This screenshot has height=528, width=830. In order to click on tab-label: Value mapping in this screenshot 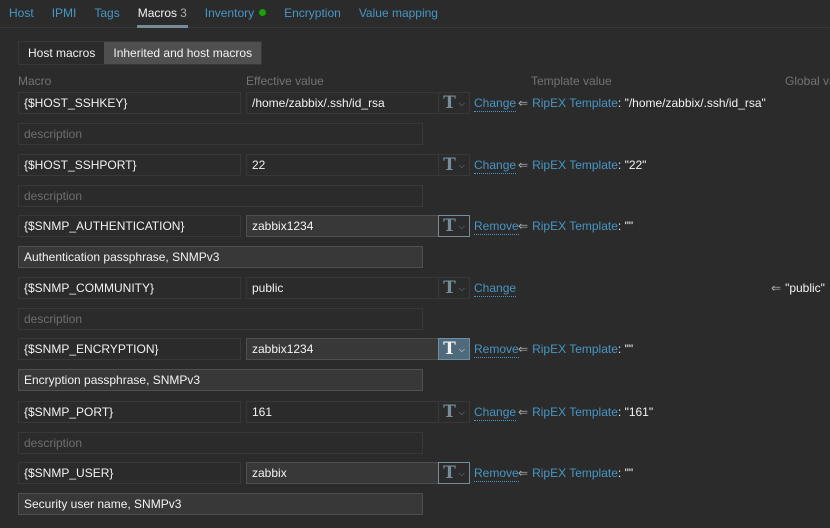, I will do `click(398, 13)`.